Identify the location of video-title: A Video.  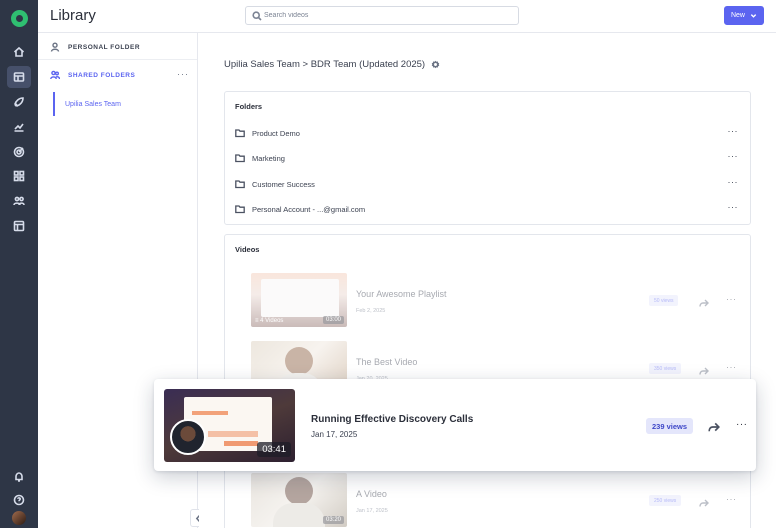
(371, 494).